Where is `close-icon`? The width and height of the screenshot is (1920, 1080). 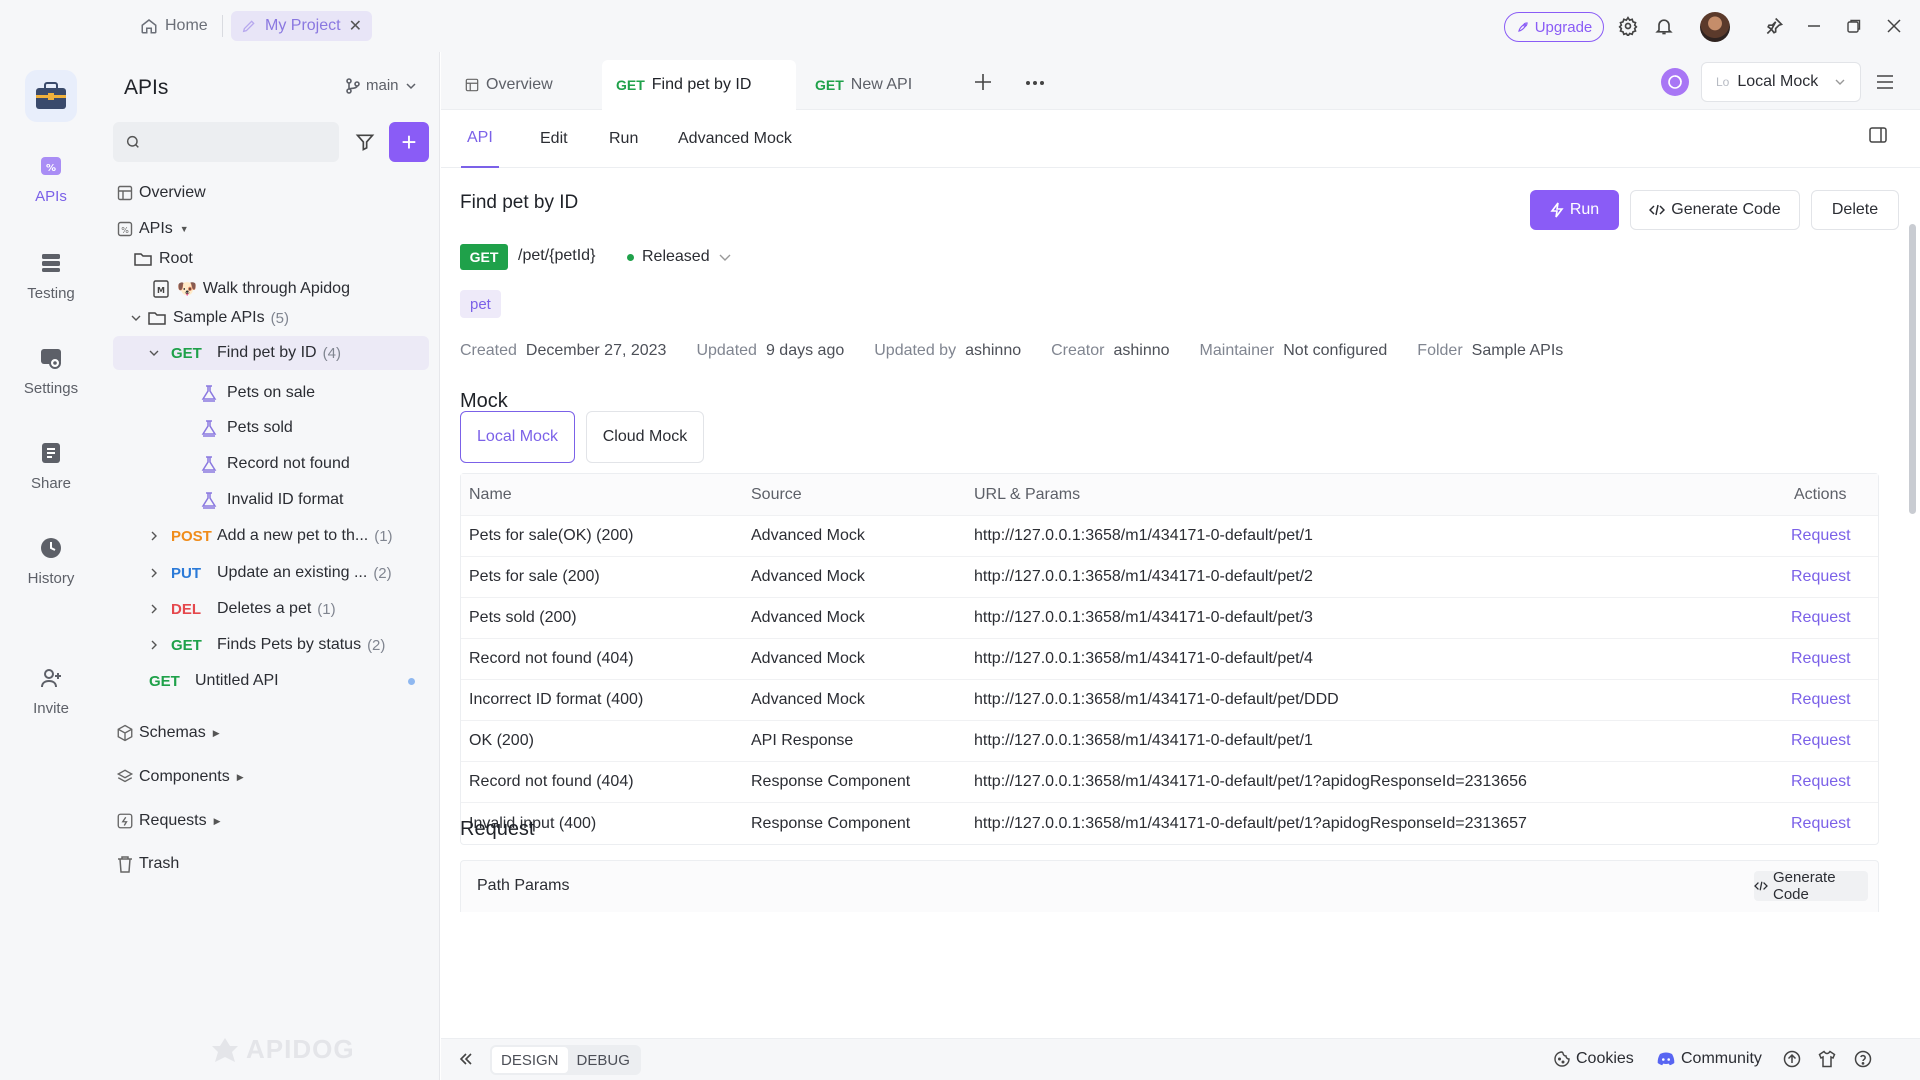 close-icon is located at coordinates (1894, 26).